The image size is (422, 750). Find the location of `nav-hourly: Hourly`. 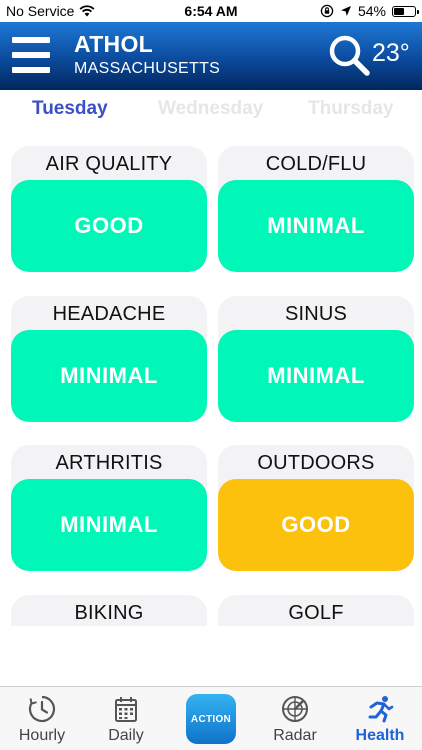

nav-hourly: Hourly is located at coordinates (42, 718).